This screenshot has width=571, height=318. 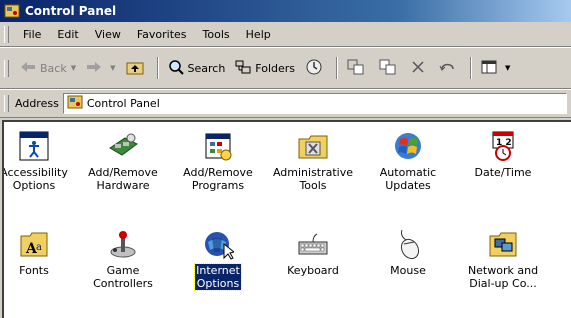 What do you see at coordinates (507, 68) in the screenshot?
I see `views-dropdown-icon: ▼` at bounding box center [507, 68].